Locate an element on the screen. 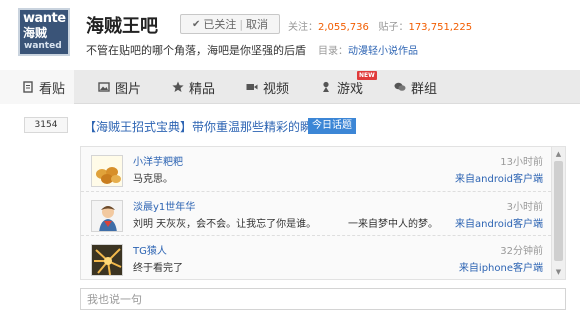 The image size is (580, 317). thread-item: 3154 【海贼王招式宝典】带你重温那些精彩的瞬间 今日话题 is located at coordinates (290, 125).